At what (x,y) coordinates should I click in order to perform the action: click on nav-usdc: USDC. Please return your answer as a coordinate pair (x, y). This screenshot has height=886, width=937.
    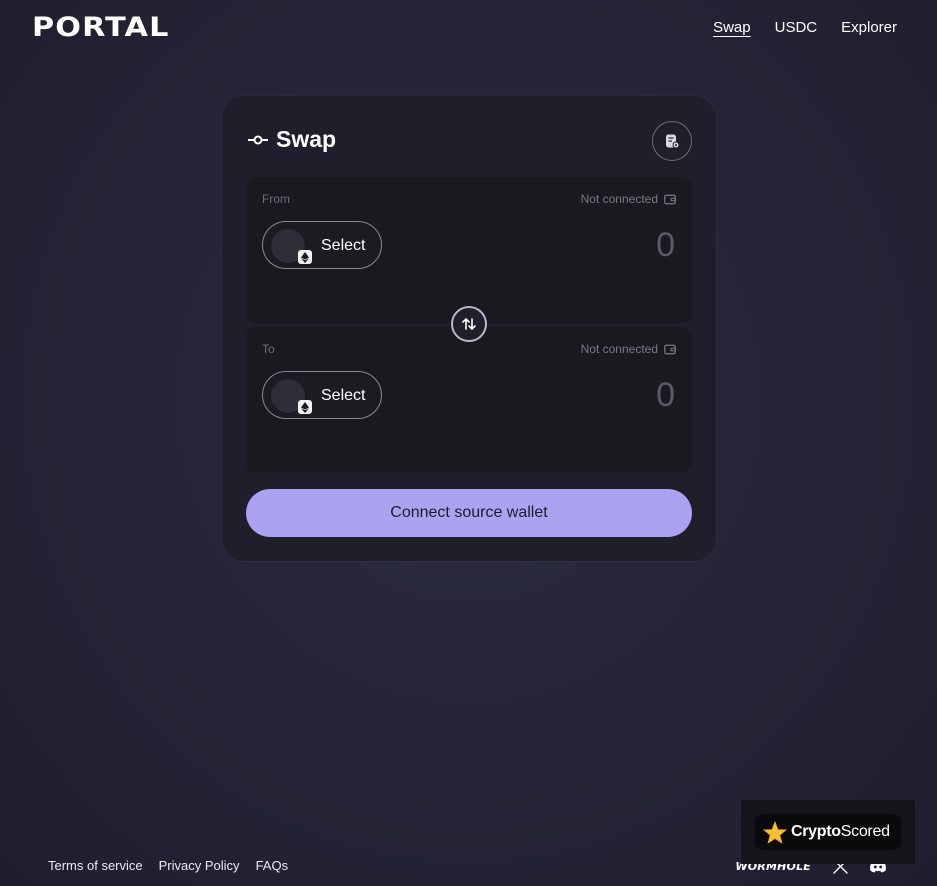
    Looking at the image, I should click on (796, 28).